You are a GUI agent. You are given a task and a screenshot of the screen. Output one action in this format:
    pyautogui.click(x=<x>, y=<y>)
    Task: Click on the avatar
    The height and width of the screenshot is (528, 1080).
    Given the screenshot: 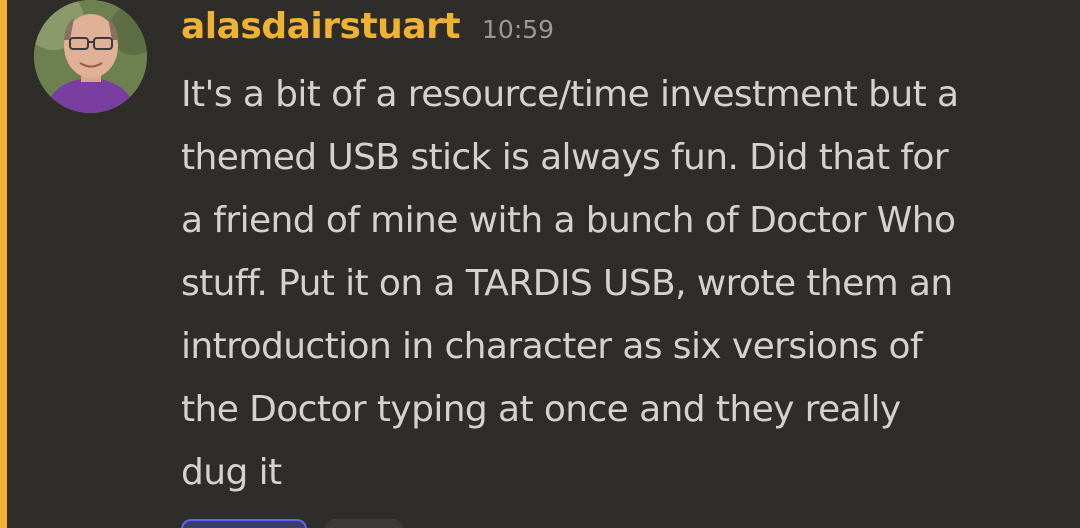 What is the action you would take?
    pyautogui.click(x=90, y=56)
    